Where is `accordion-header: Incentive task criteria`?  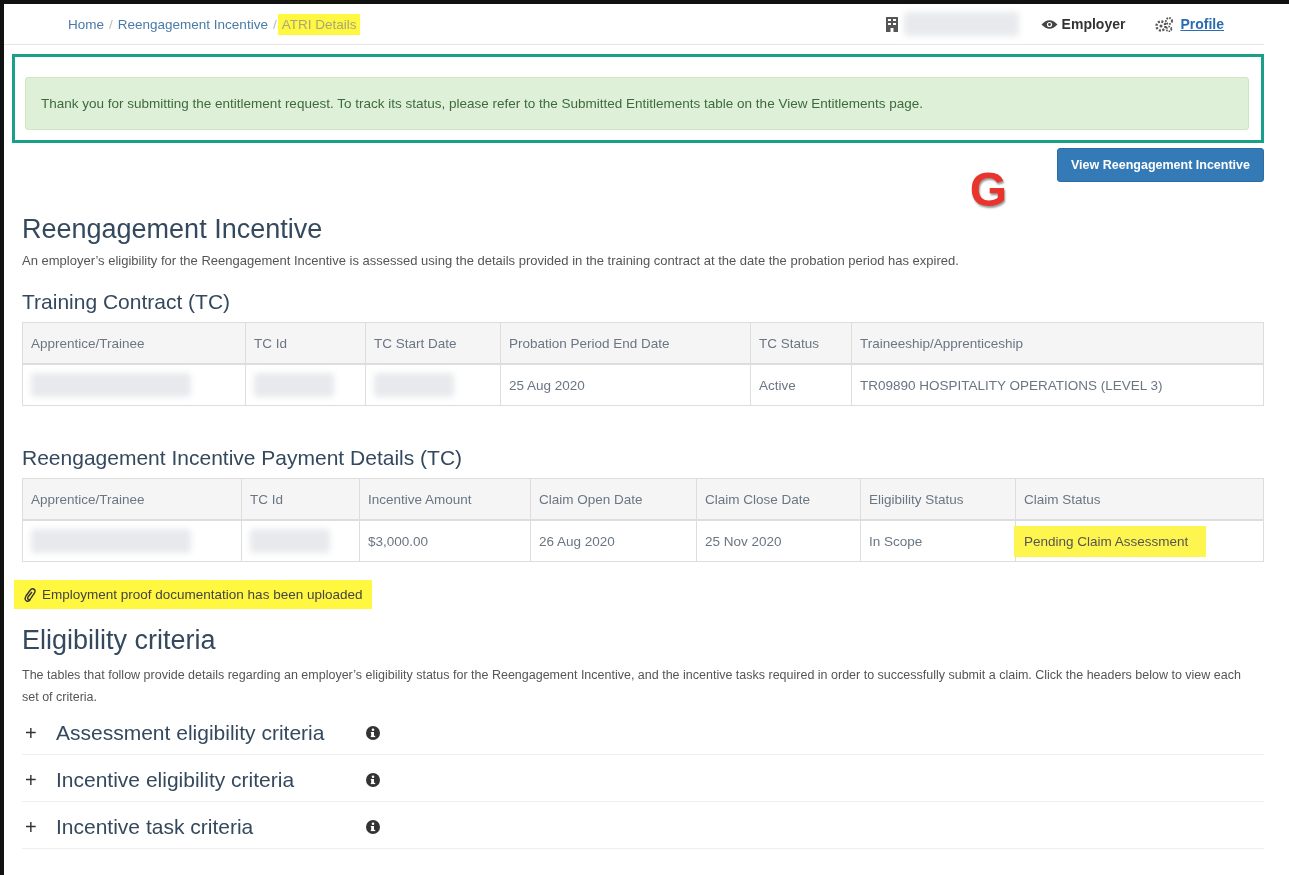 accordion-header: Incentive task criteria is located at coordinates (208, 827).